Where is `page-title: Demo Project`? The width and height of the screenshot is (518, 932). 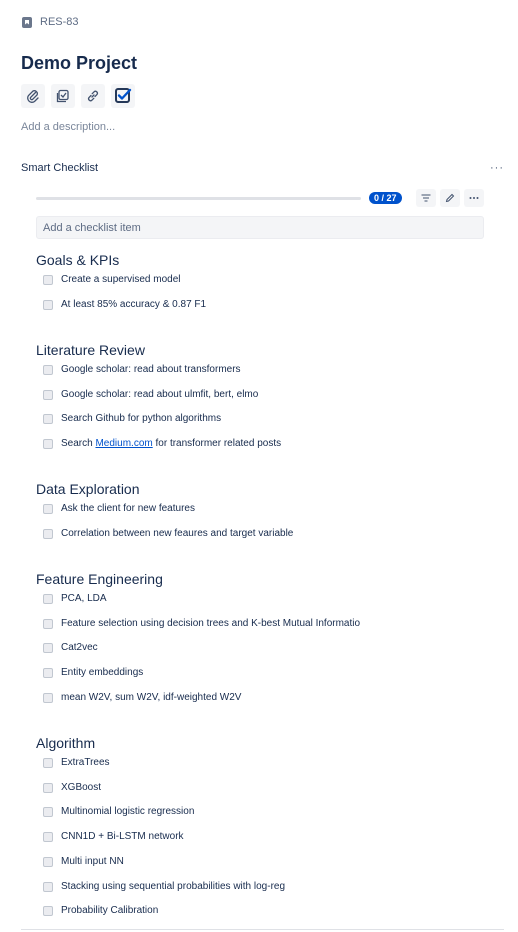 page-title: Demo Project is located at coordinates (79, 63).